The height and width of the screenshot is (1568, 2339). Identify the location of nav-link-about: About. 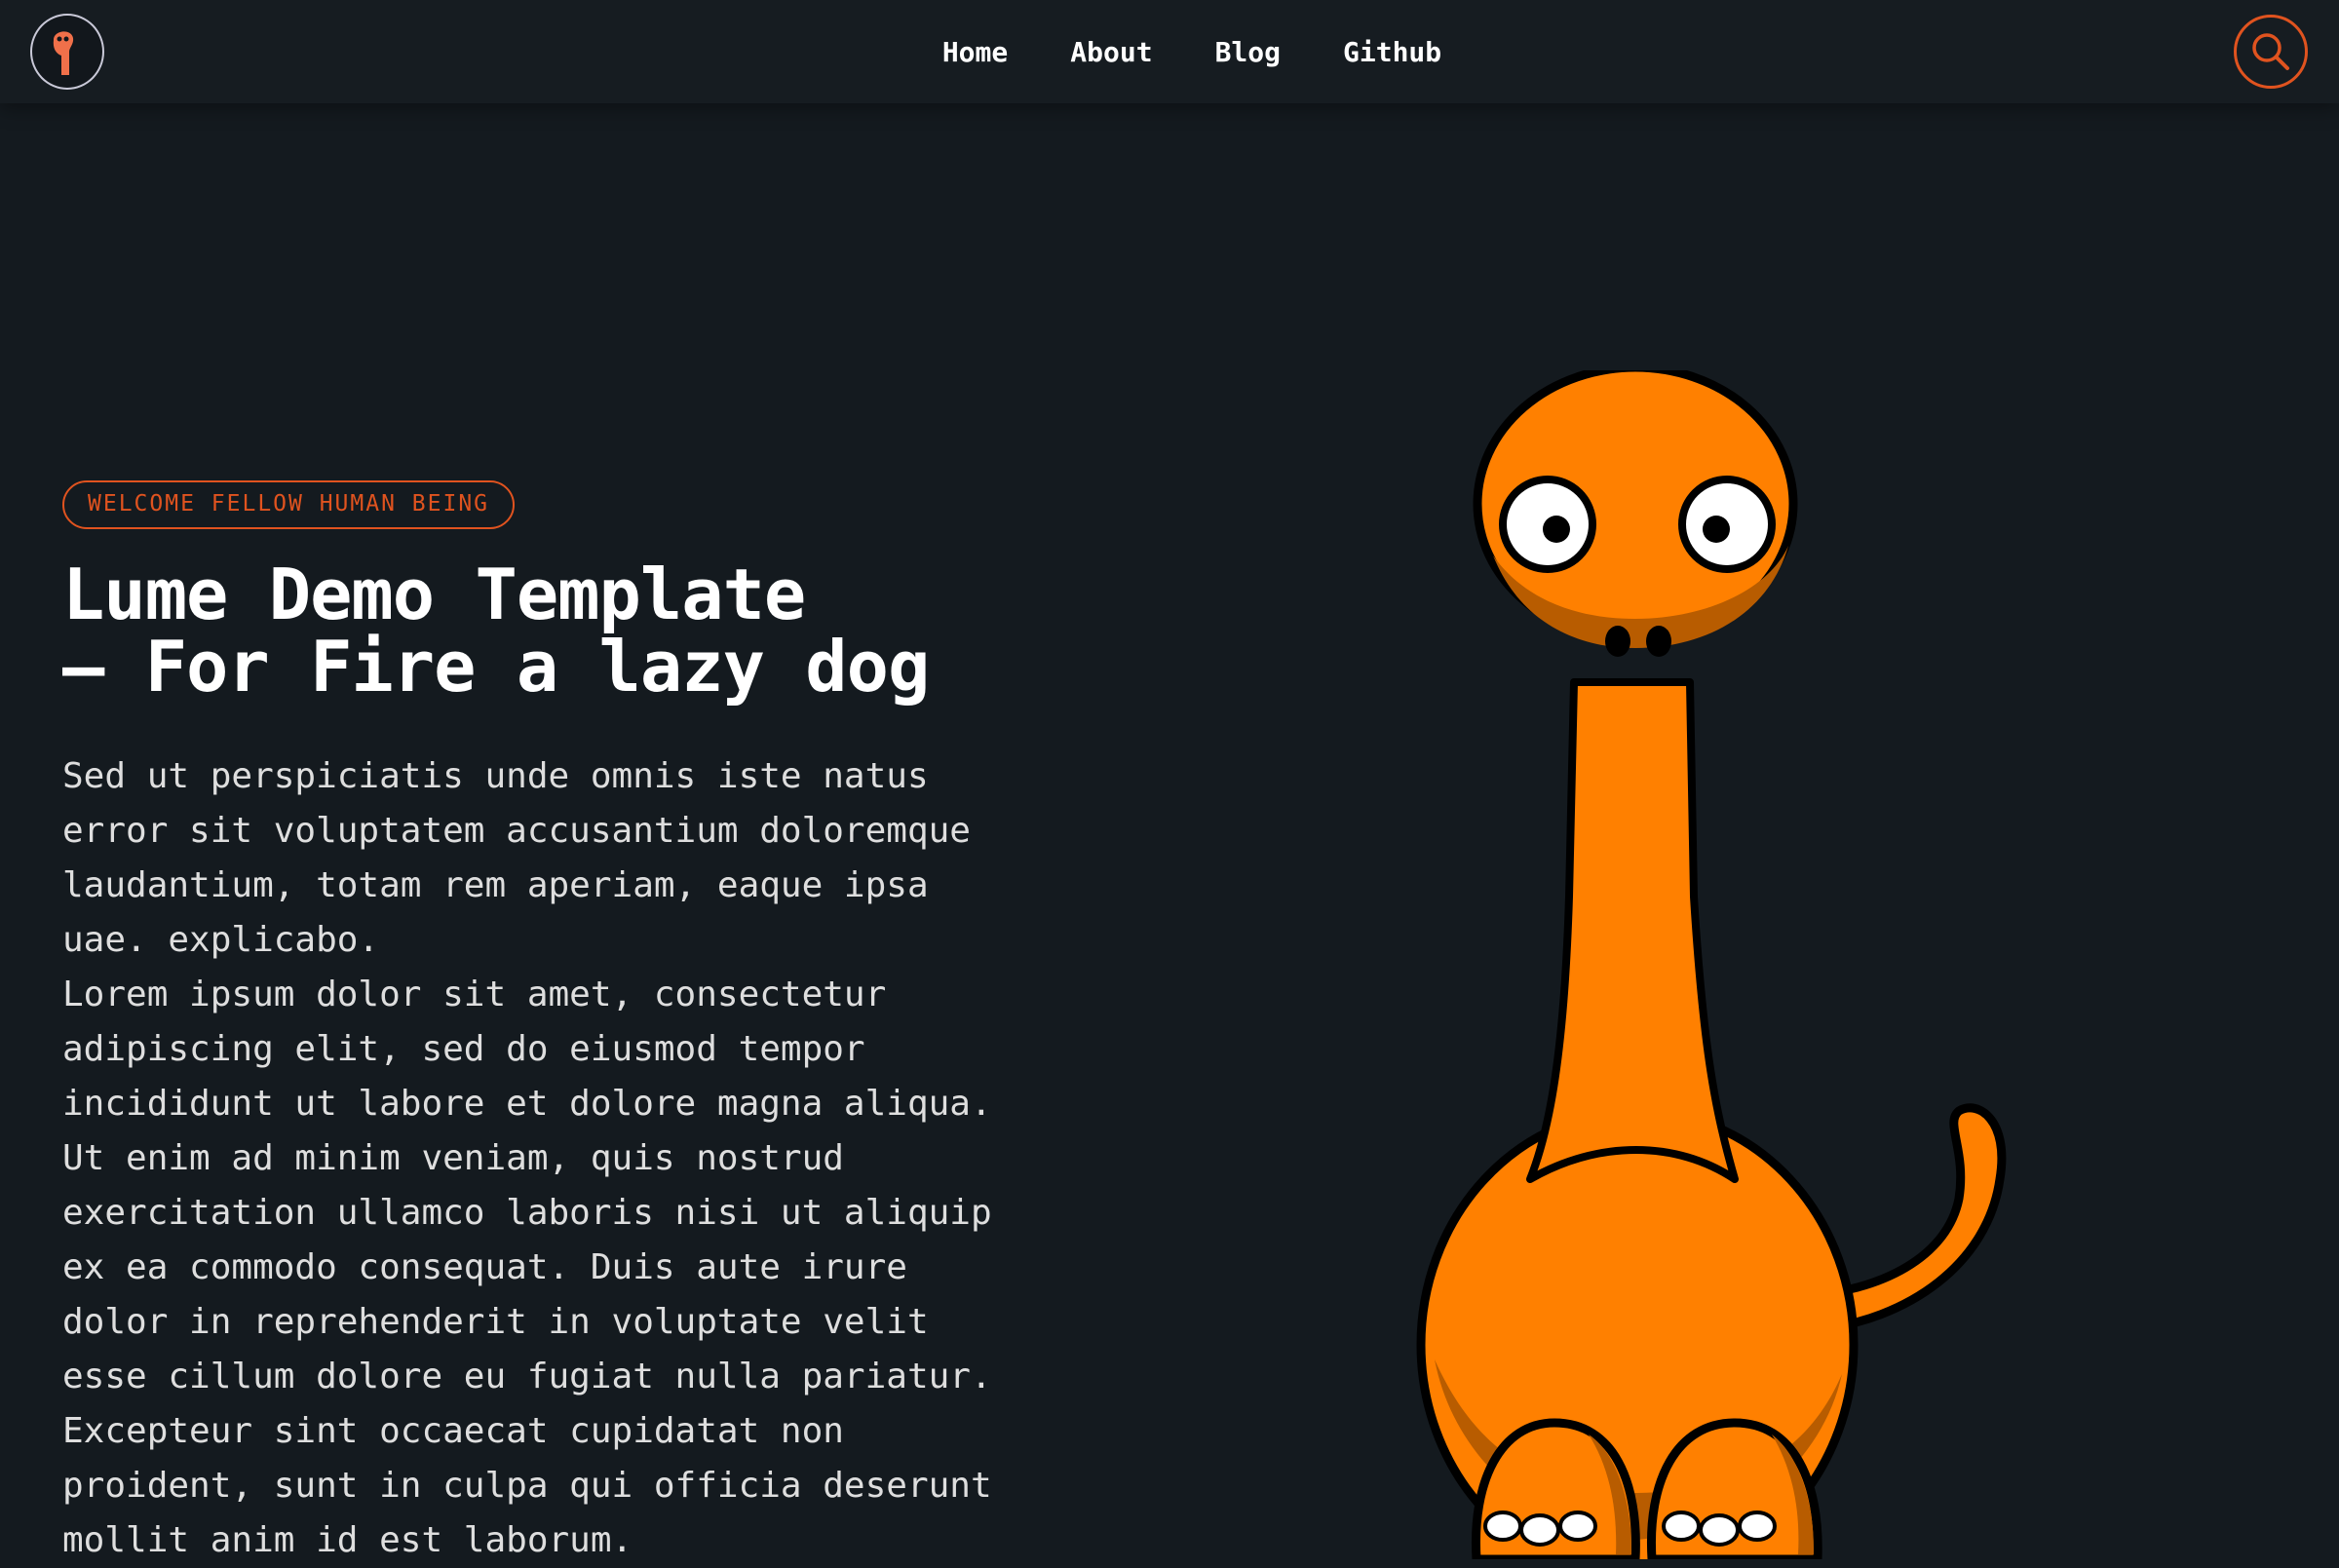
(1111, 52).